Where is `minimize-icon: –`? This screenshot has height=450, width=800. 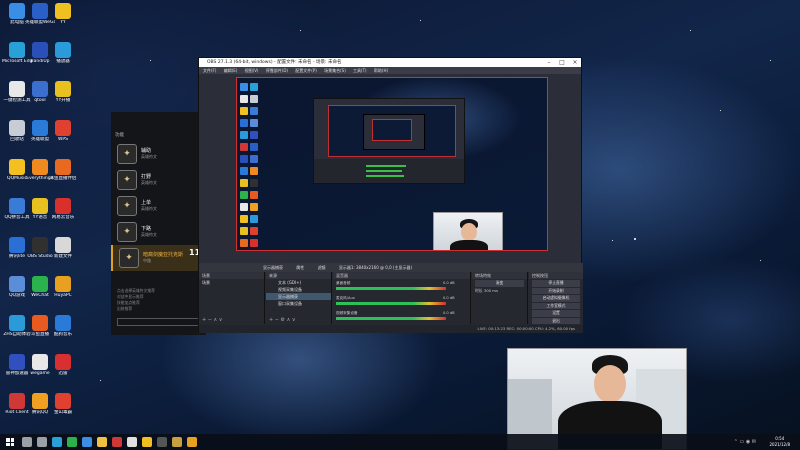 minimize-icon: – is located at coordinates (549, 62).